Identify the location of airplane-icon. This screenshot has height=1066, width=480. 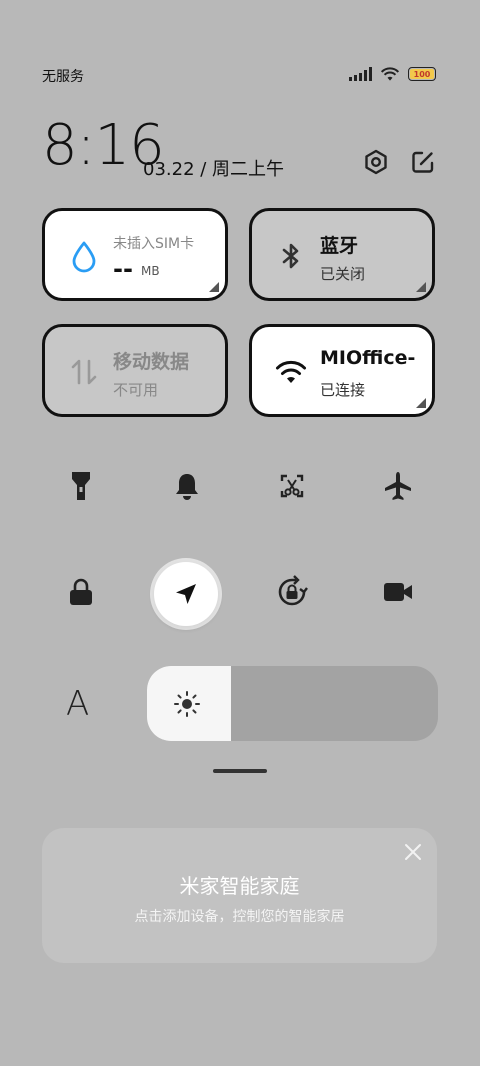
(398, 486).